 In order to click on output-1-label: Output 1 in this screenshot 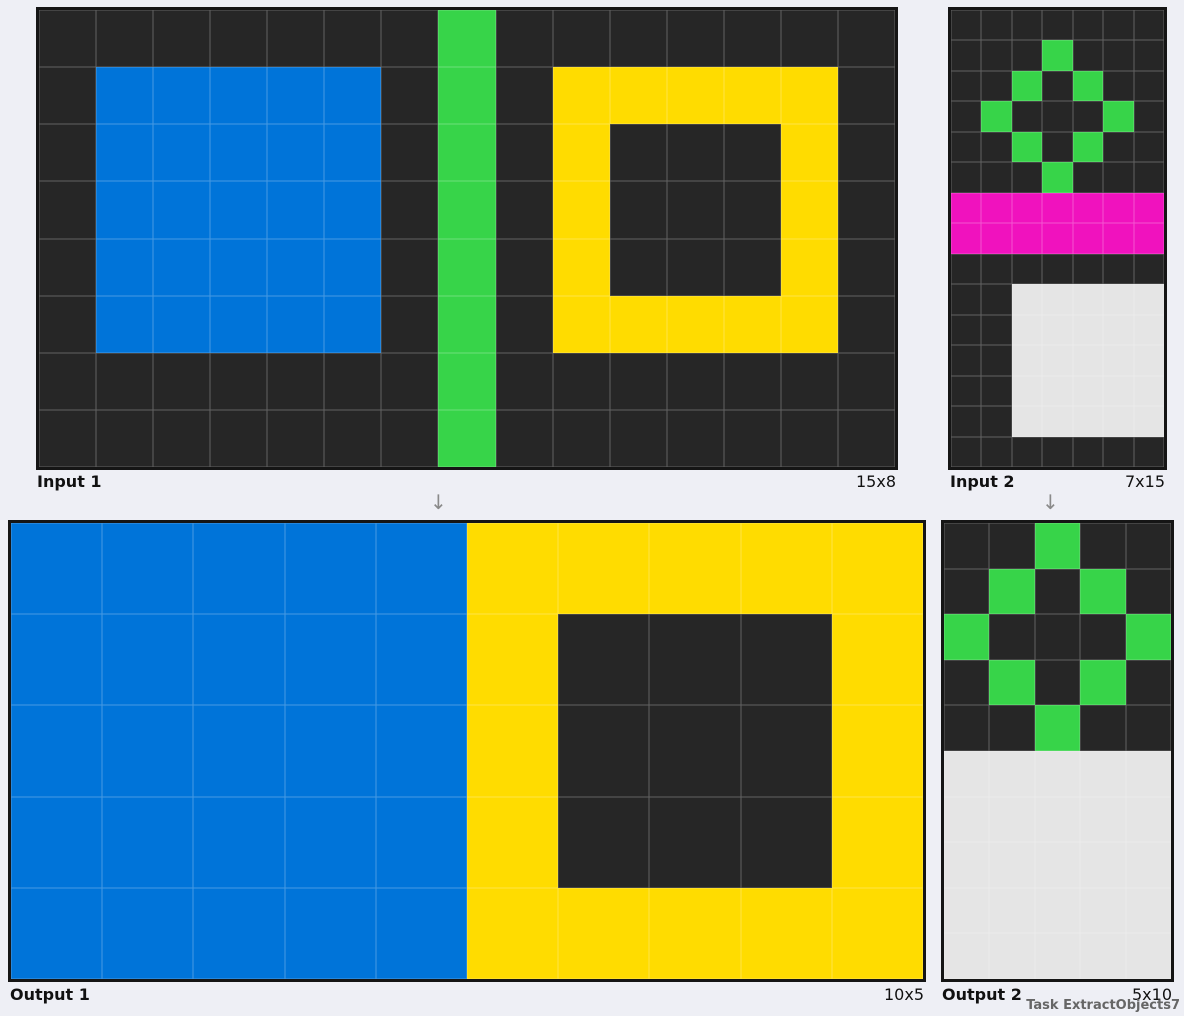, I will do `click(50, 994)`.